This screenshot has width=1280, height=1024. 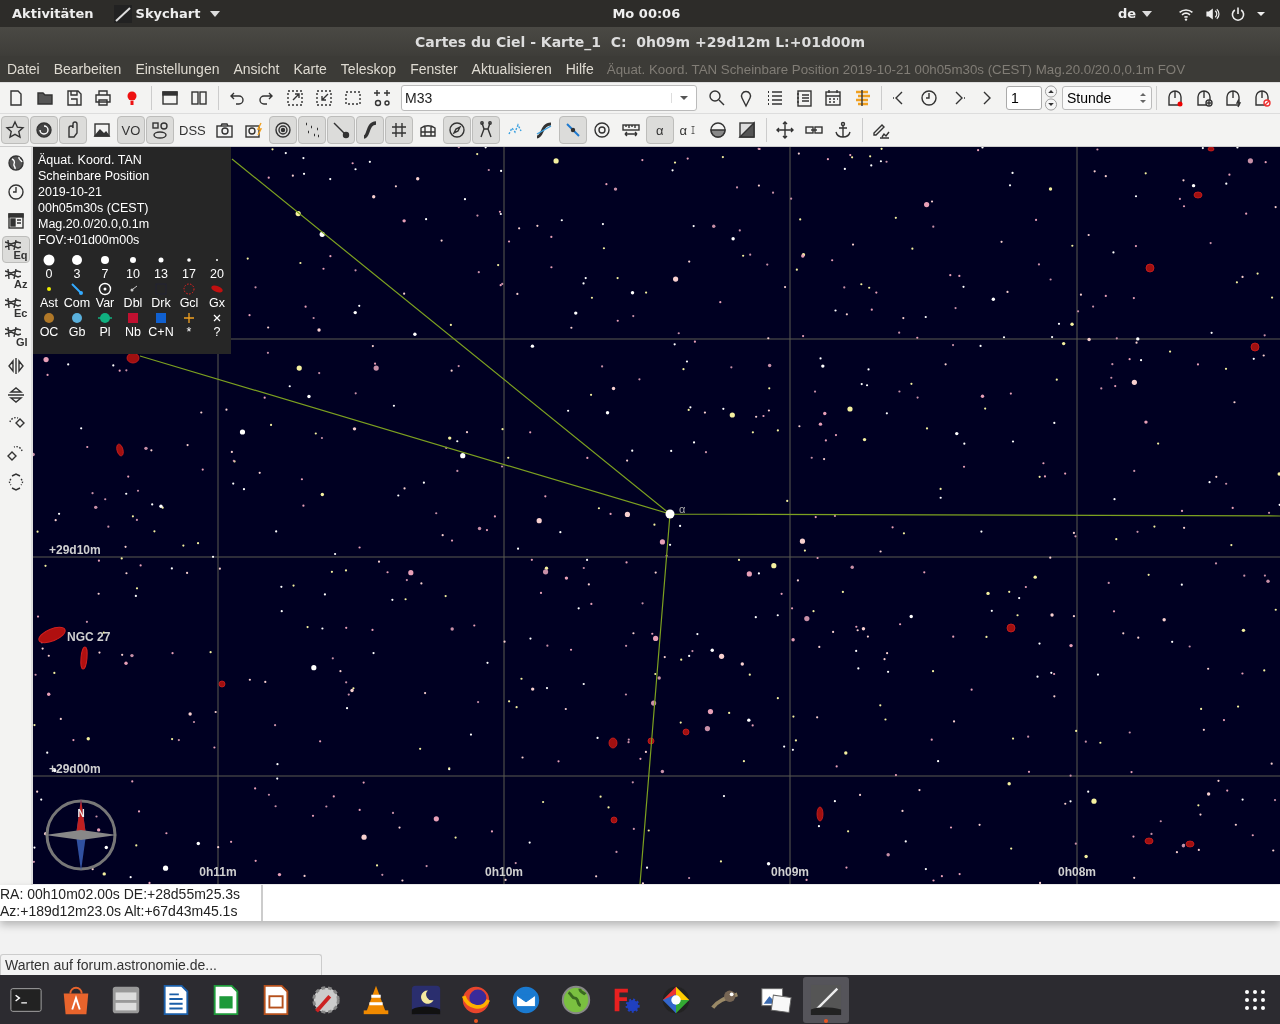 I want to click on toolbar-button: Eq, so click(x=15, y=249).